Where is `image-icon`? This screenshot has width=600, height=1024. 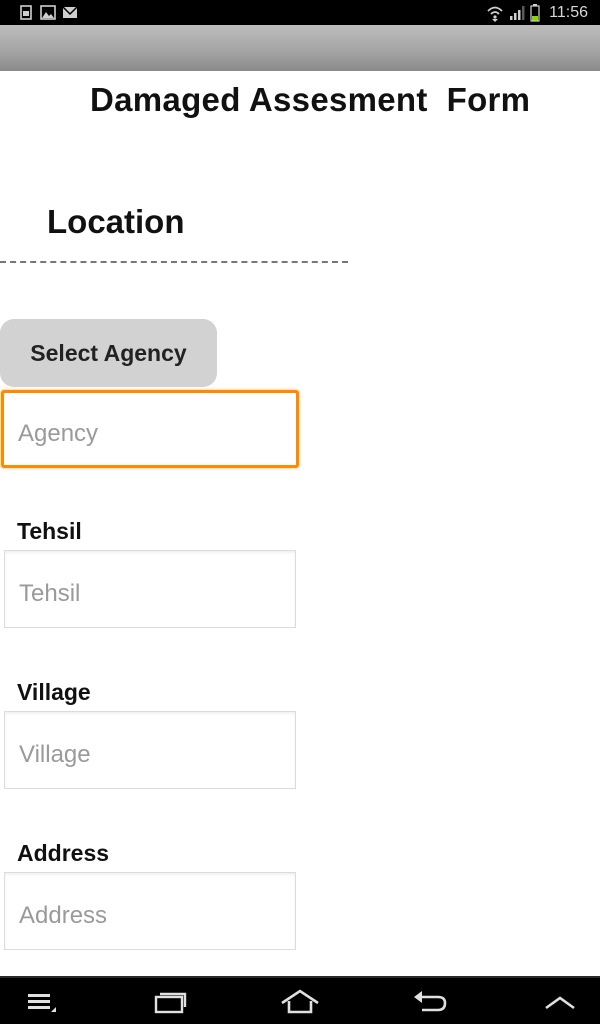
image-icon is located at coordinates (48, 12).